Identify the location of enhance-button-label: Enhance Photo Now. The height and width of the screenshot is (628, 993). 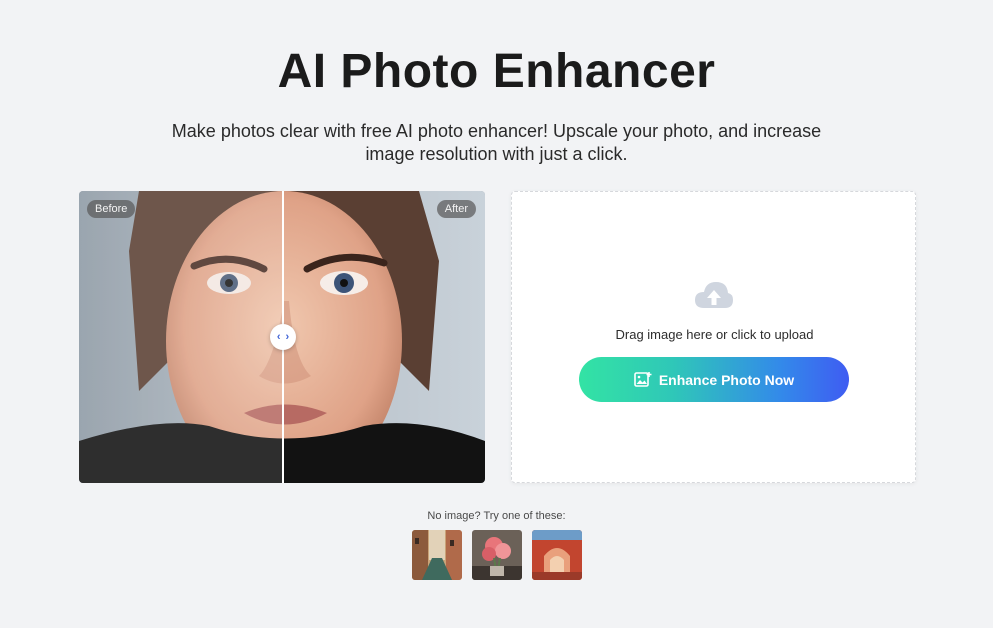
(726, 379).